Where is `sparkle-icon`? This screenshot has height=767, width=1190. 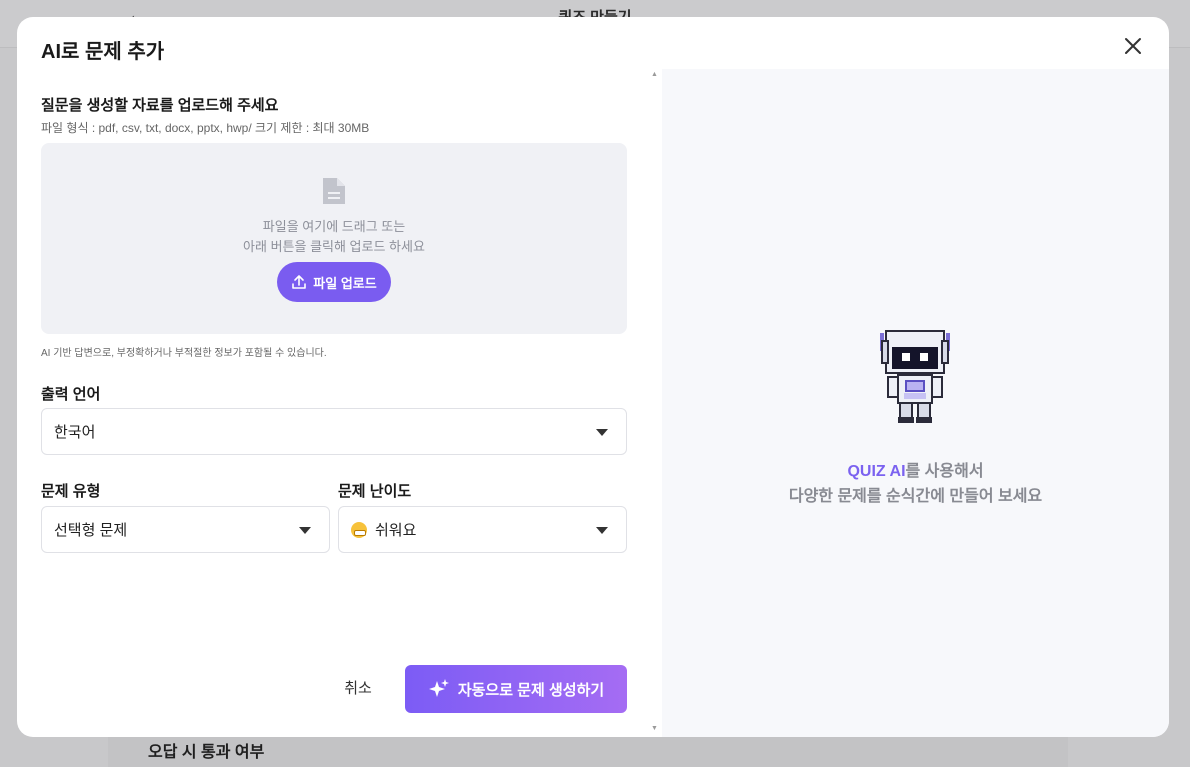 sparkle-icon is located at coordinates (438, 688).